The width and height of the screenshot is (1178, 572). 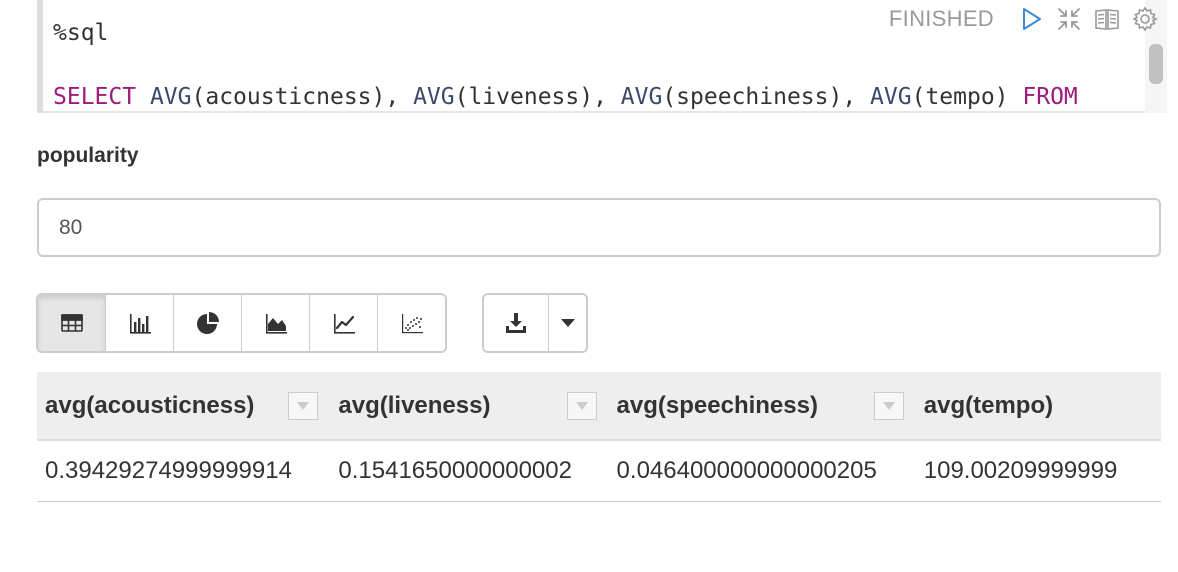 I want to click on gear-icon, so click(x=1145, y=19).